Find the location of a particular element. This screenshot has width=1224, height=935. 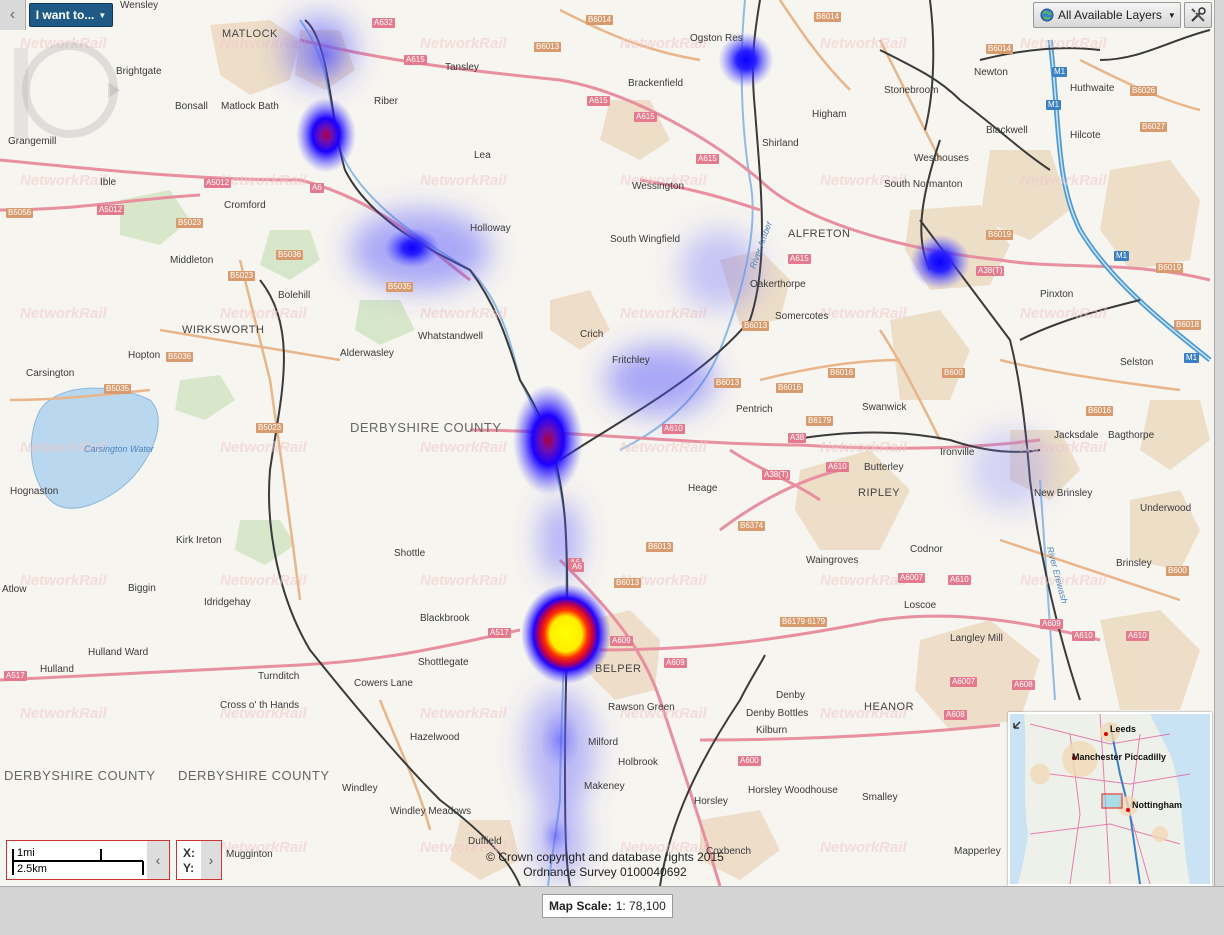

tools-icon is located at coordinates (1198, 14).